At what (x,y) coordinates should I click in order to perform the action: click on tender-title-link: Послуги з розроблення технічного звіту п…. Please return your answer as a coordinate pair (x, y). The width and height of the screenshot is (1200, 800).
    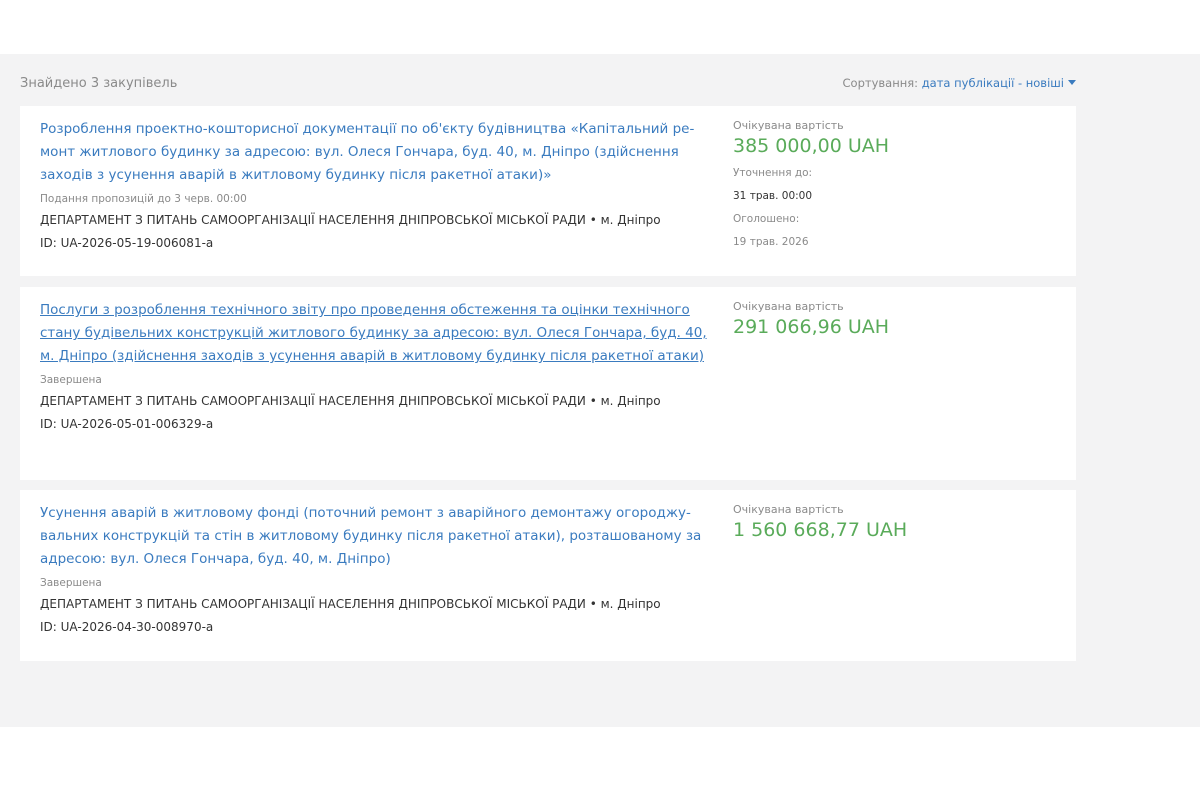
    Looking at the image, I should click on (380, 333).